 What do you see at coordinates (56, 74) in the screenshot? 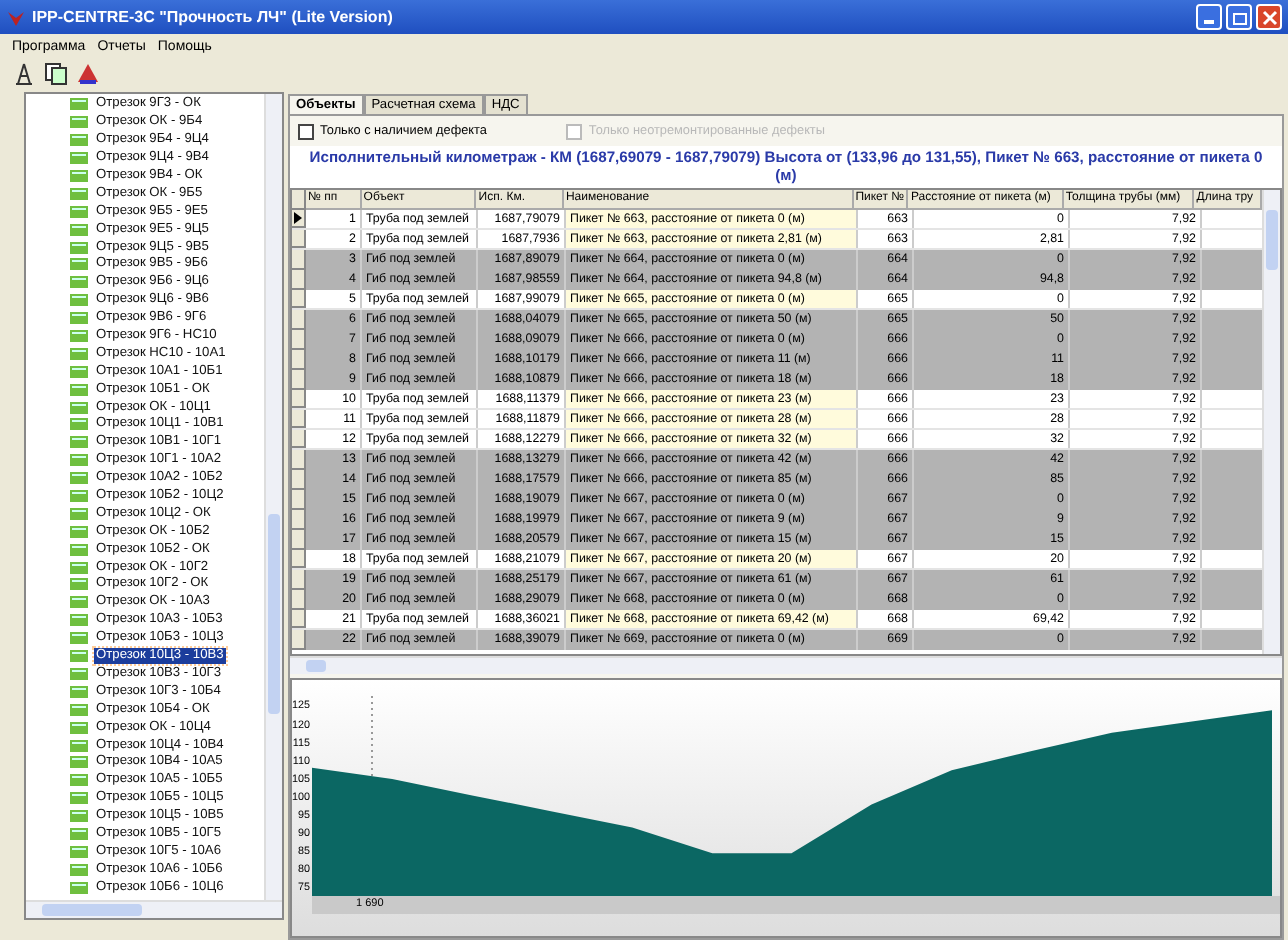
I see `copy-icon` at bounding box center [56, 74].